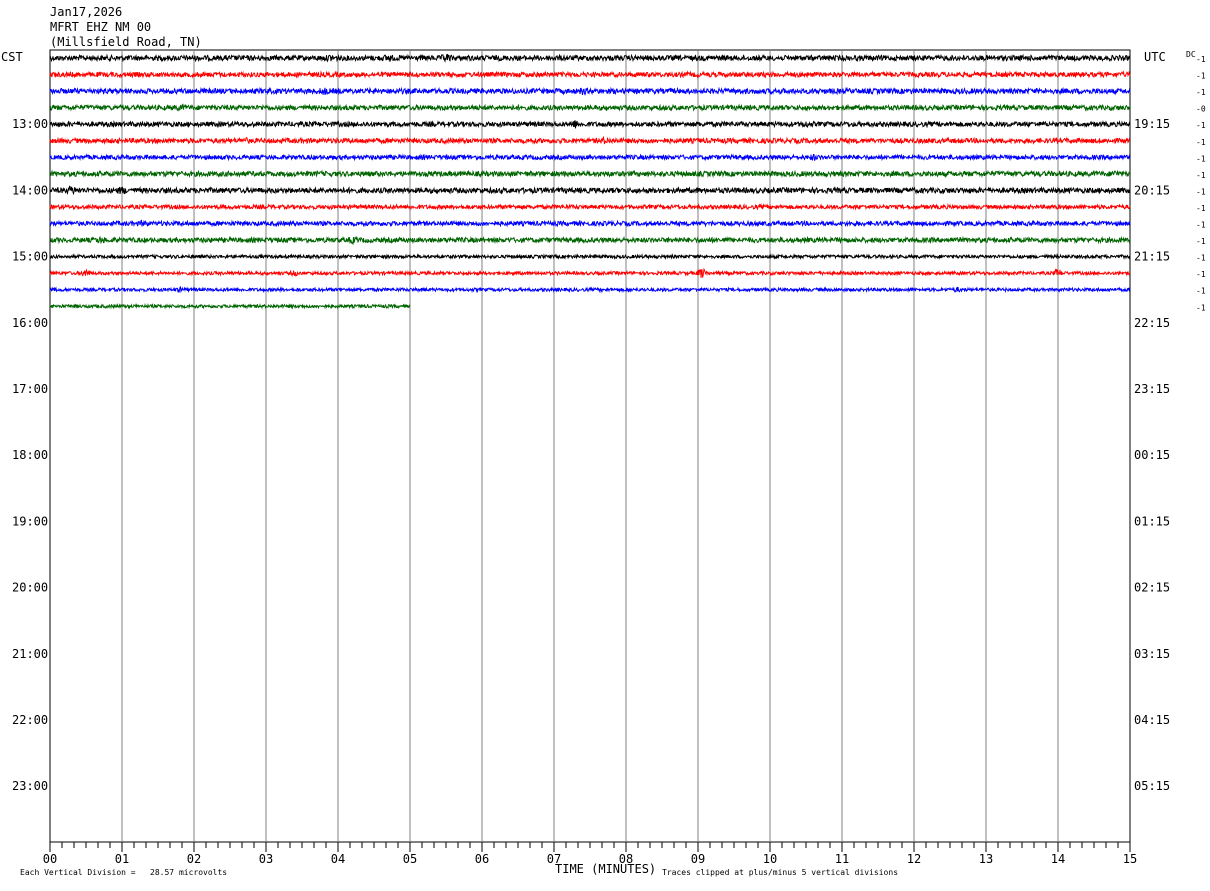 Image resolution: width=1210 pixels, height=891 pixels. I want to click on left-hour-label: 15:00, so click(30, 257).